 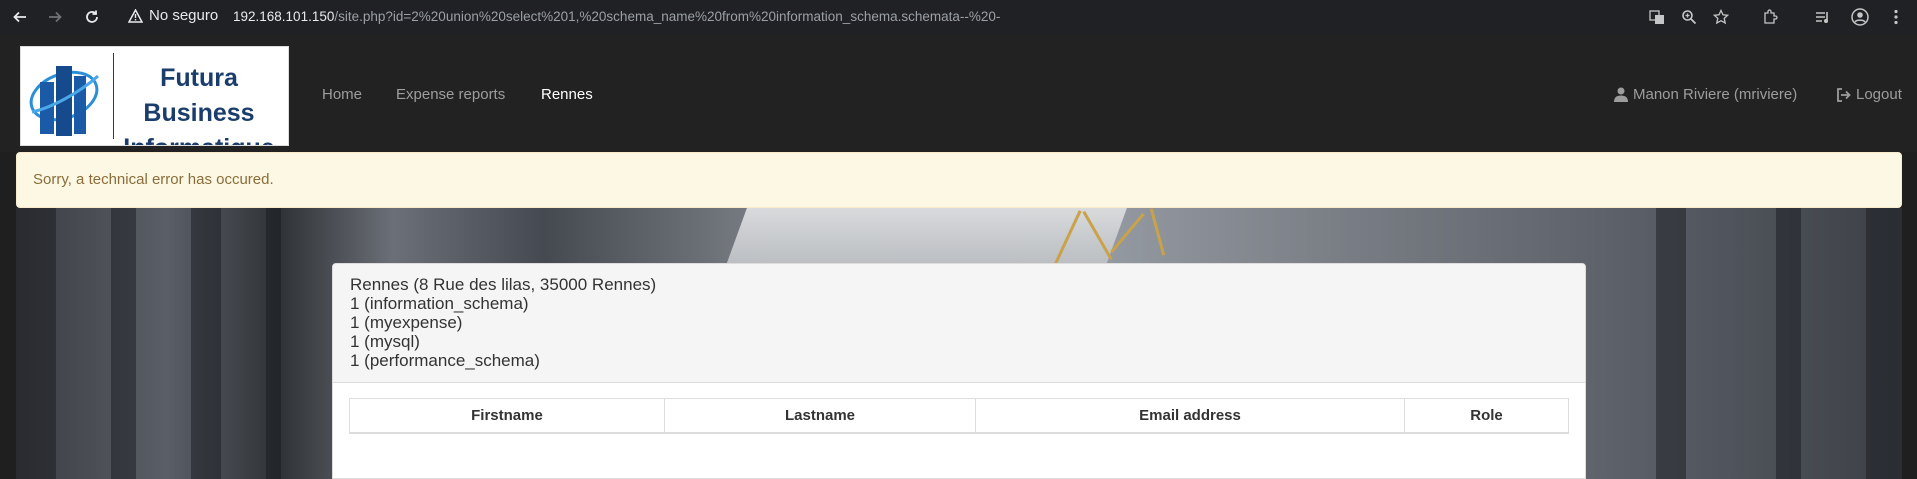 What do you see at coordinates (820, 416) in the screenshot?
I see `column-header-lastname: Lastname` at bounding box center [820, 416].